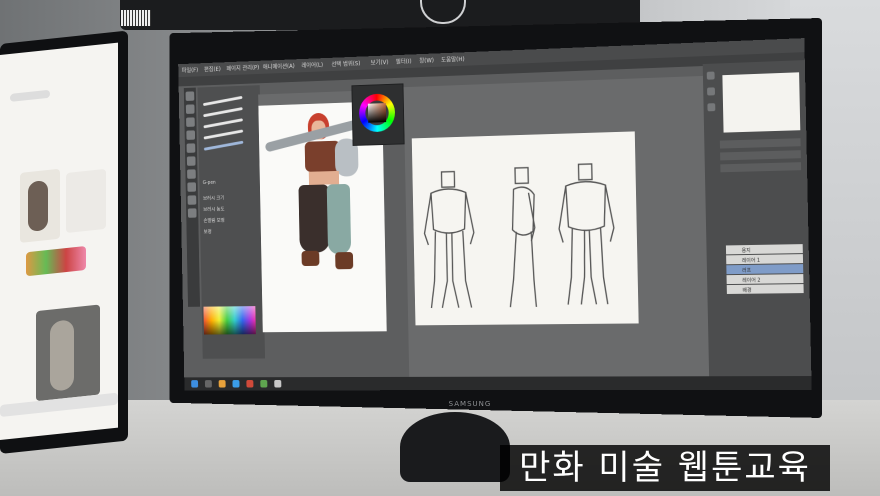 The image size is (880, 496). What do you see at coordinates (190, 96) in the screenshot?
I see `move-tool-icon` at bounding box center [190, 96].